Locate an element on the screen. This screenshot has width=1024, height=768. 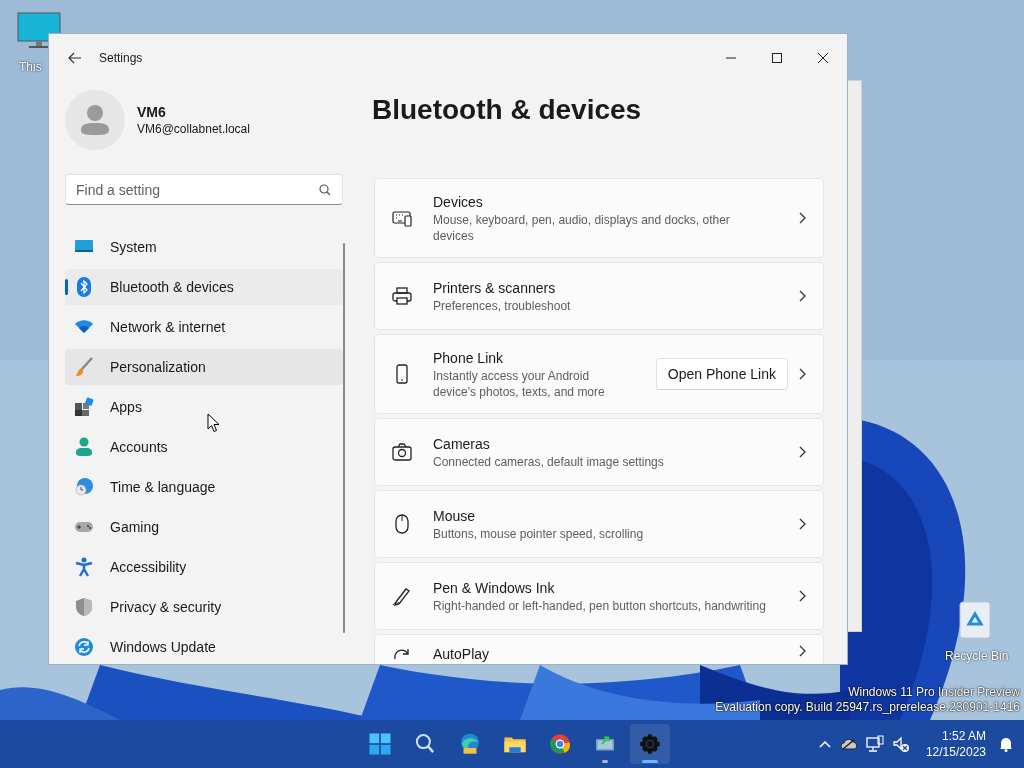
recycle-bin-icon is located at coordinates (975, 620).